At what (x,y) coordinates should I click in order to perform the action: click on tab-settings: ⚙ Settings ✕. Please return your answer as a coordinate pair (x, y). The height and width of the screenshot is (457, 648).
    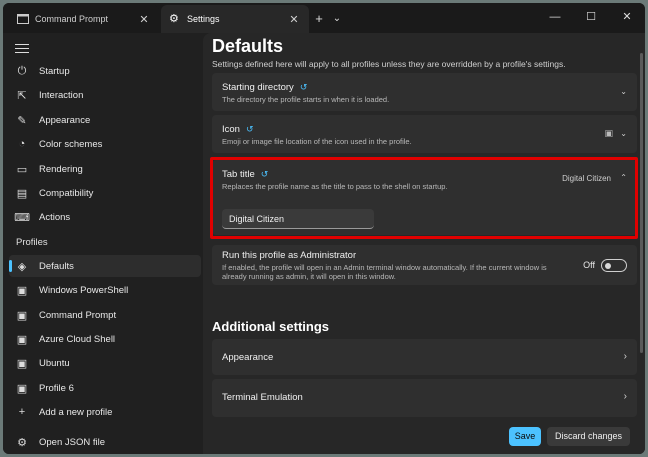
    Looking at the image, I should click on (235, 19).